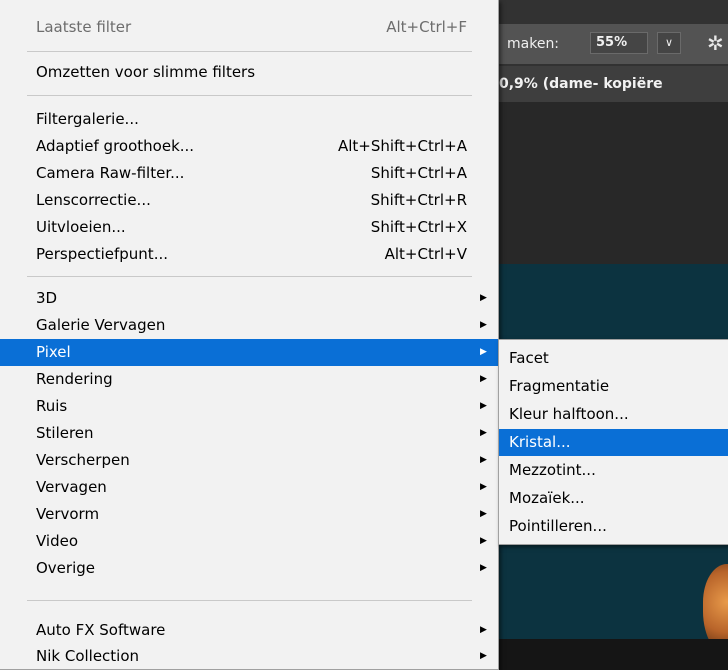  Describe the element at coordinates (249, 514) in the screenshot. I see `menu-item-distort: Vervorm ▶` at that location.